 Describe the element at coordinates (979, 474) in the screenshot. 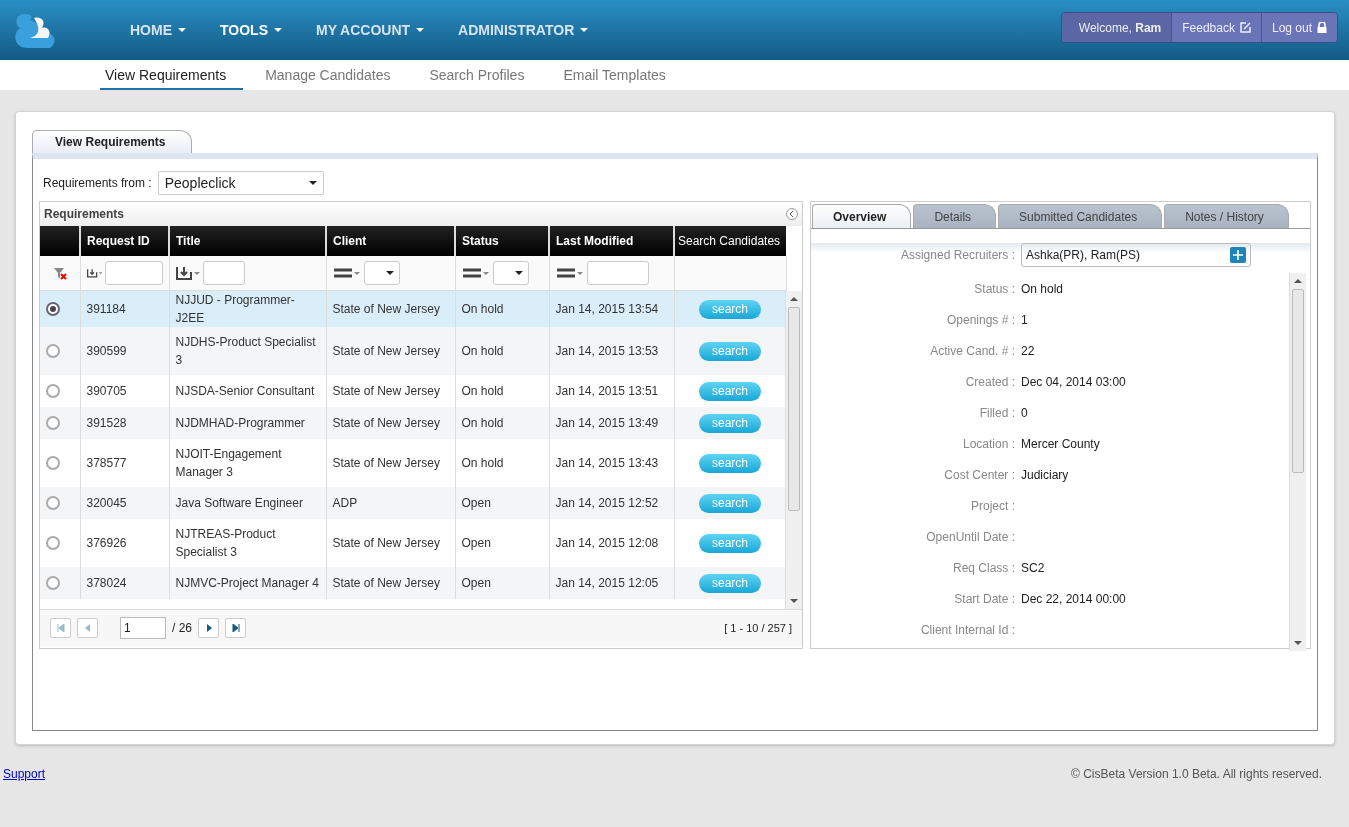

I see `field-label: Cost Center :` at that location.